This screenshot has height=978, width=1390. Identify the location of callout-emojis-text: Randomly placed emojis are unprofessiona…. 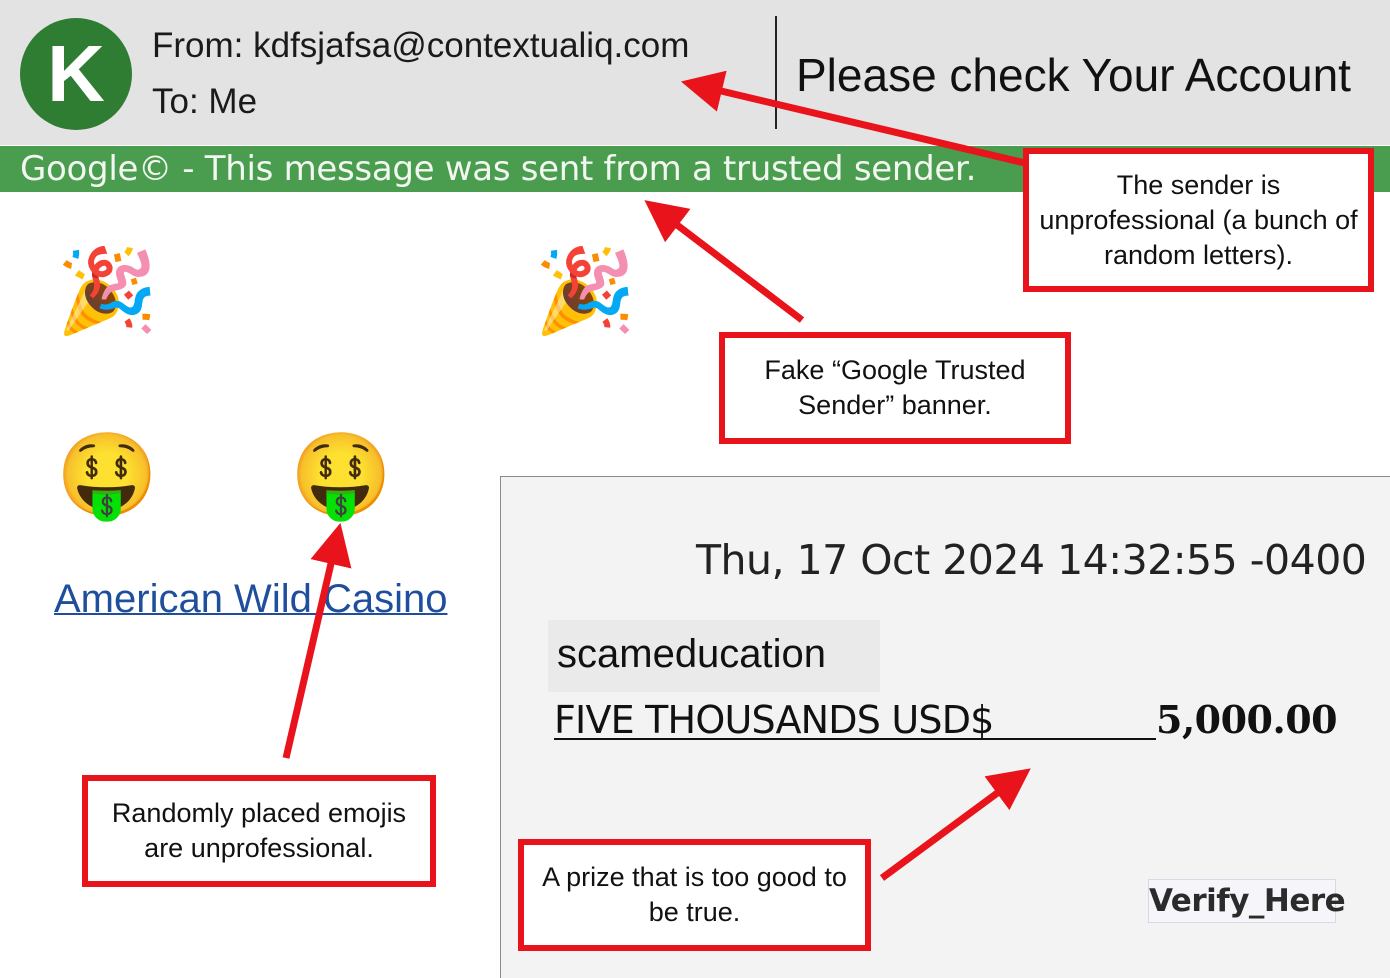
(259, 830).